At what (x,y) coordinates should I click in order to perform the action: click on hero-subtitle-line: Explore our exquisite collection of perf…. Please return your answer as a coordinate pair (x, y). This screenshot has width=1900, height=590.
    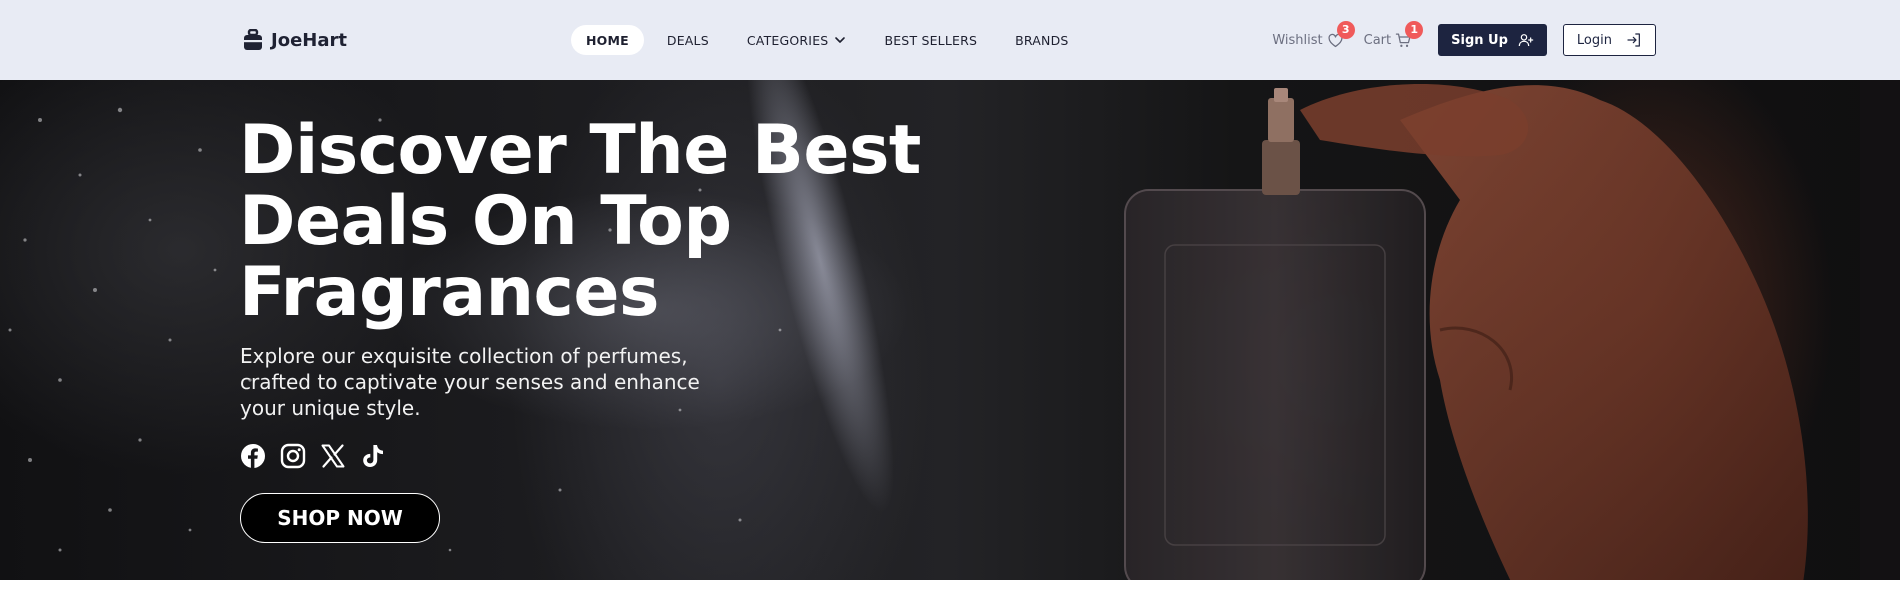
    Looking at the image, I should click on (464, 356).